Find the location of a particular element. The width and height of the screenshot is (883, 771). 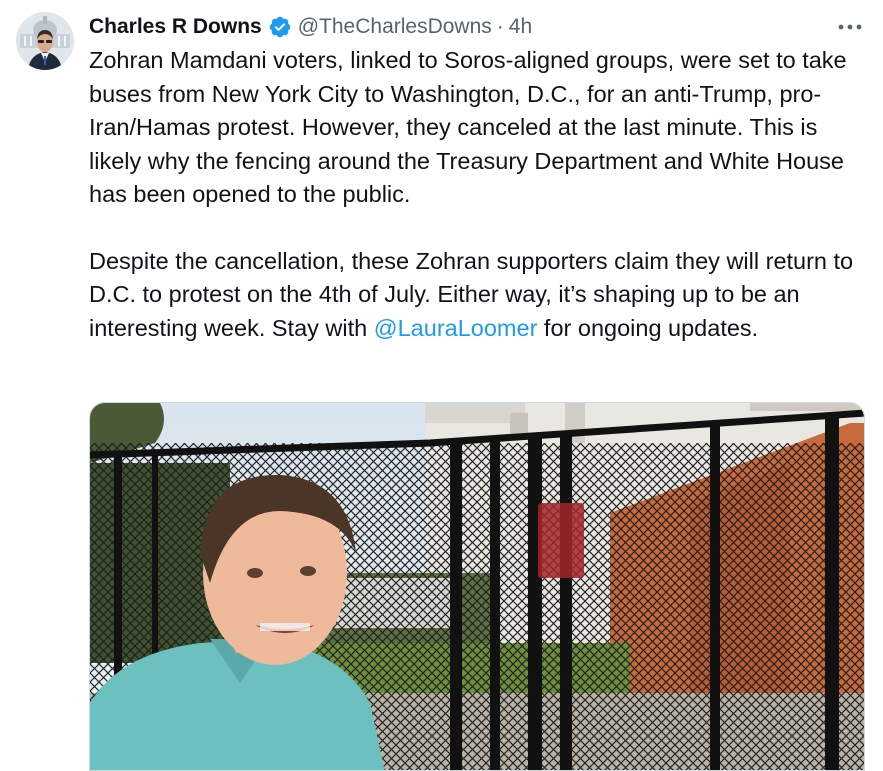

mention-link: @LauraLoomer is located at coordinates (456, 328).